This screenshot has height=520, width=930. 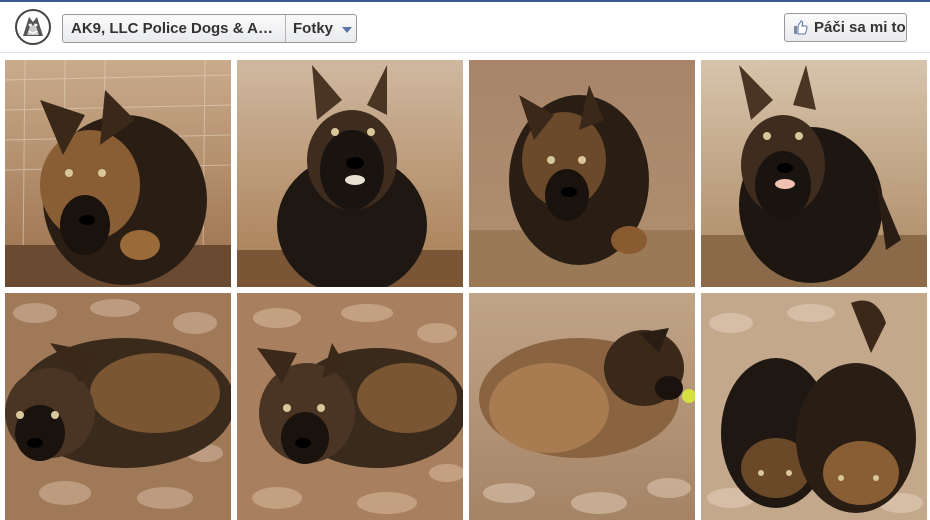 I want to click on like-button: Páči sa mi to, so click(x=845, y=27).